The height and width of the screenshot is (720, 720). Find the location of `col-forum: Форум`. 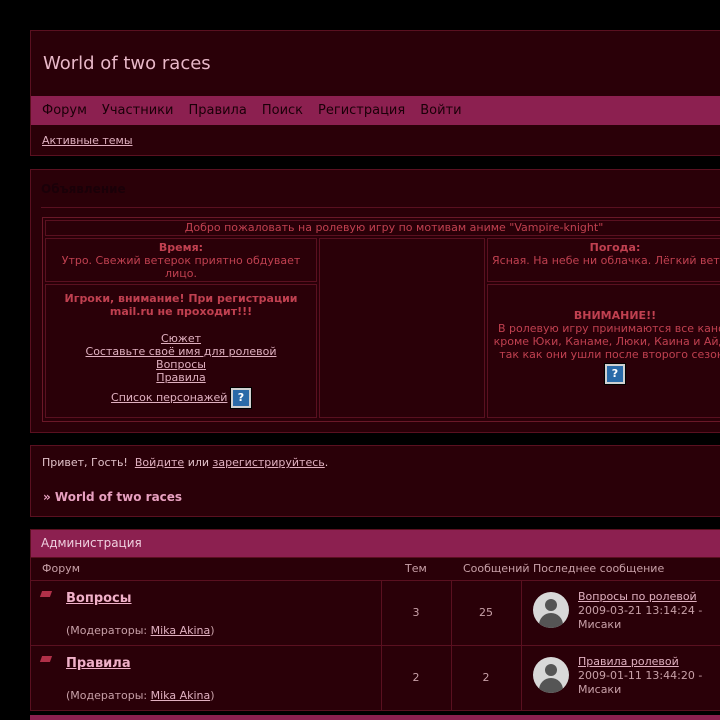

col-forum: Форум is located at coordinates (61, 568).